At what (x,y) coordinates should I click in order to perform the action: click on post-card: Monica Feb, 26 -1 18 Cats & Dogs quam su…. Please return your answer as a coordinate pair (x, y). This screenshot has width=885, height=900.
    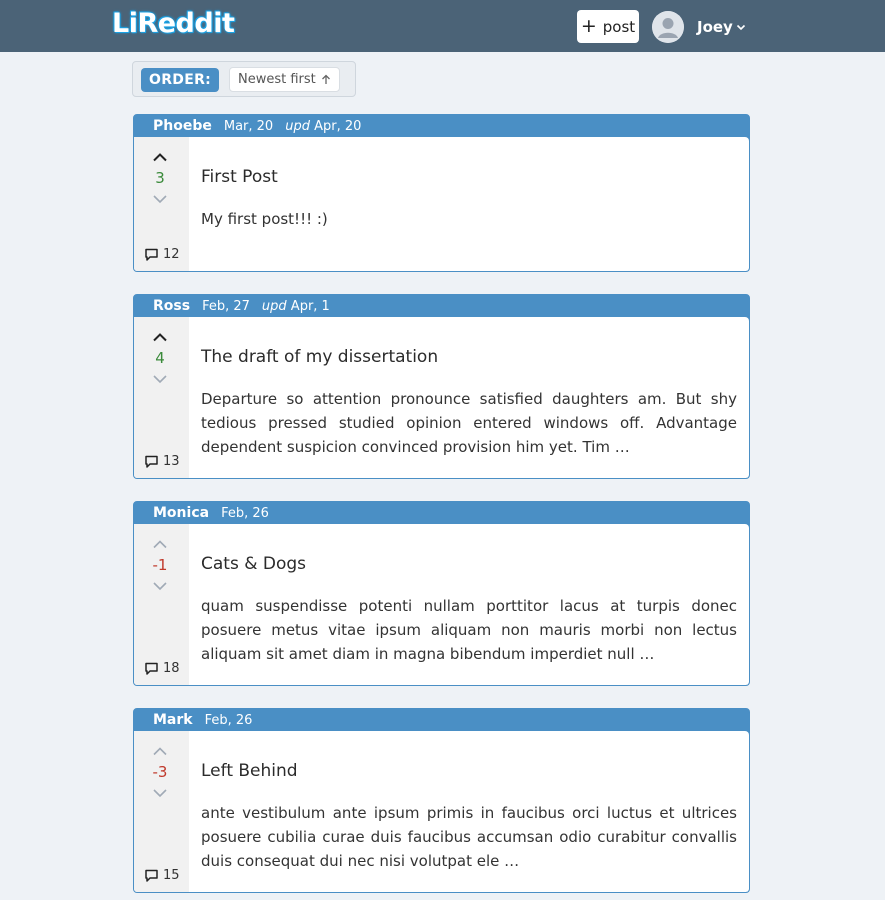
    Looking at the image, I should click on (441, 593).